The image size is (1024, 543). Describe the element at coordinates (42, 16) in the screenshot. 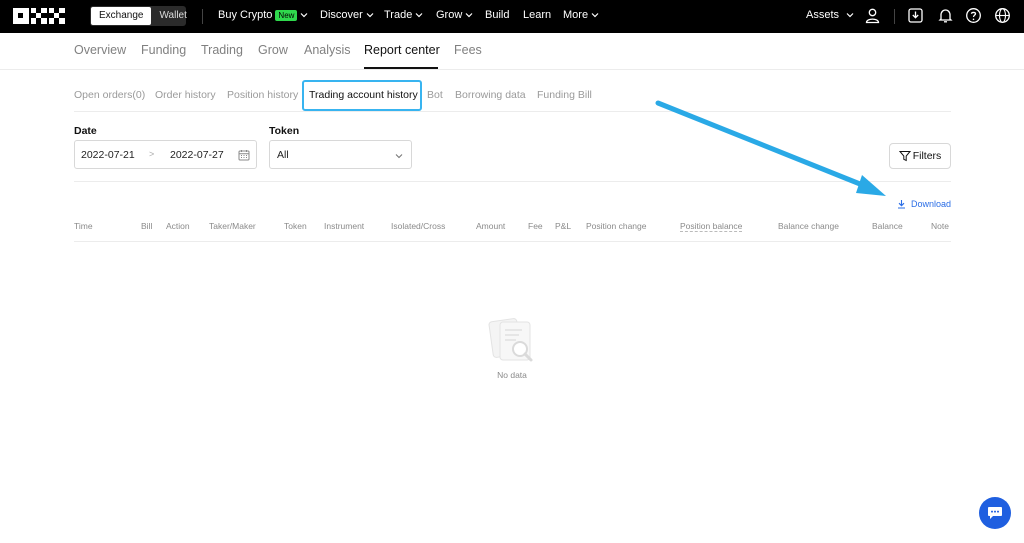

I see `okx-logo` at that location.